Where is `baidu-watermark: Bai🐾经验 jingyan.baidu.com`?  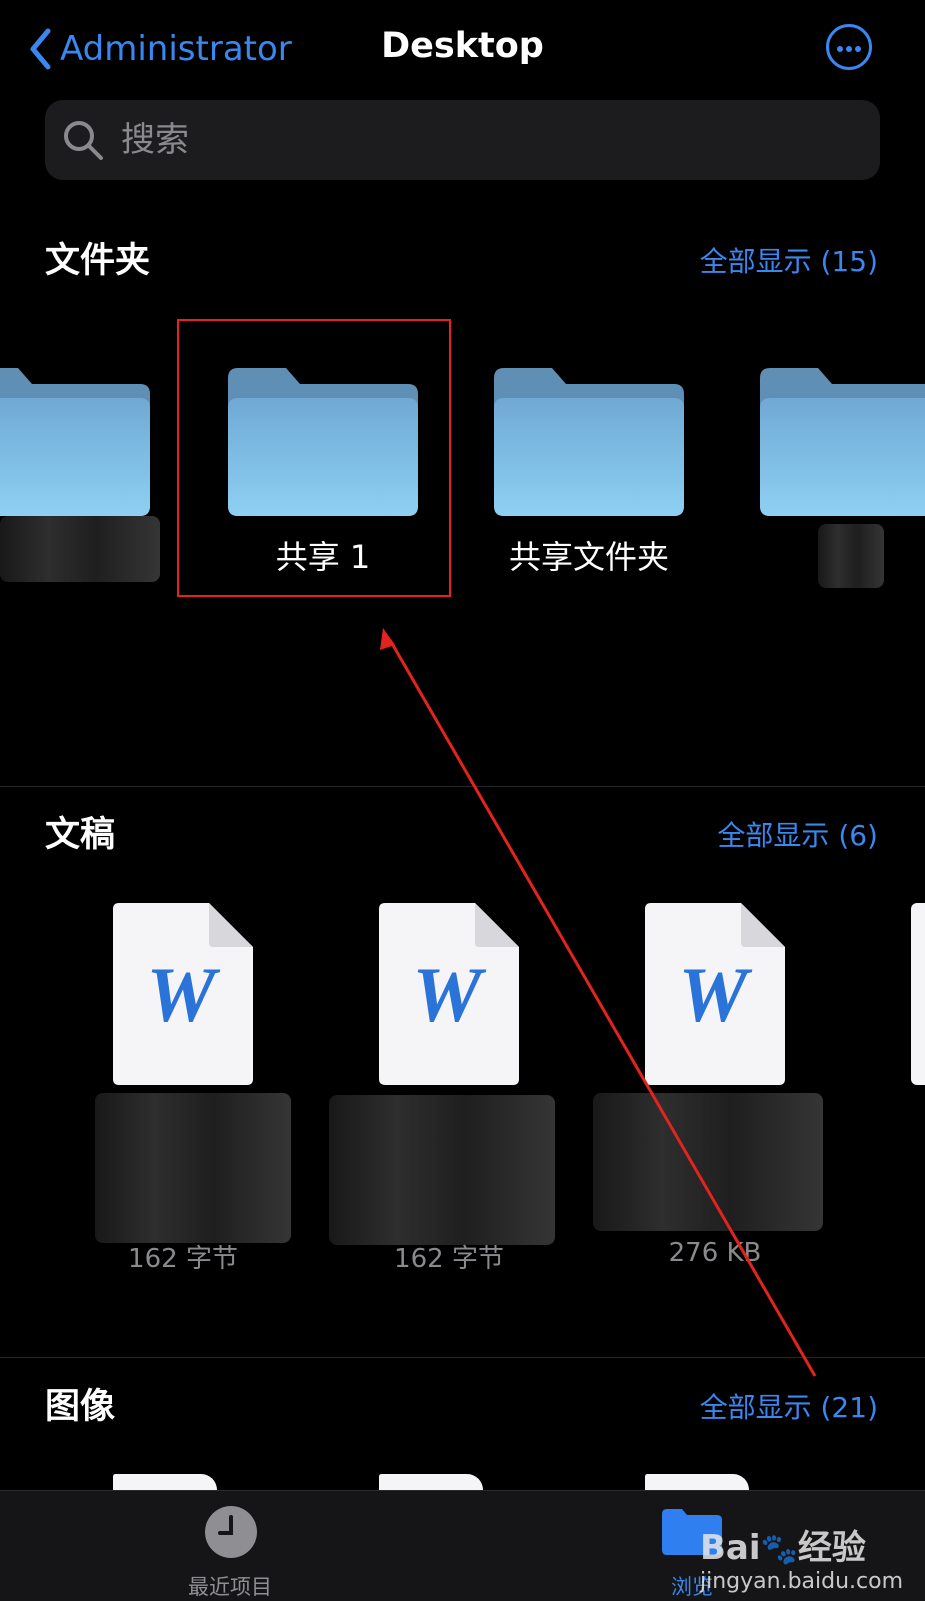
baidu-watermark: Bai🐾经验 jingyan.baidu.com is located at coordinates (801, 1557).